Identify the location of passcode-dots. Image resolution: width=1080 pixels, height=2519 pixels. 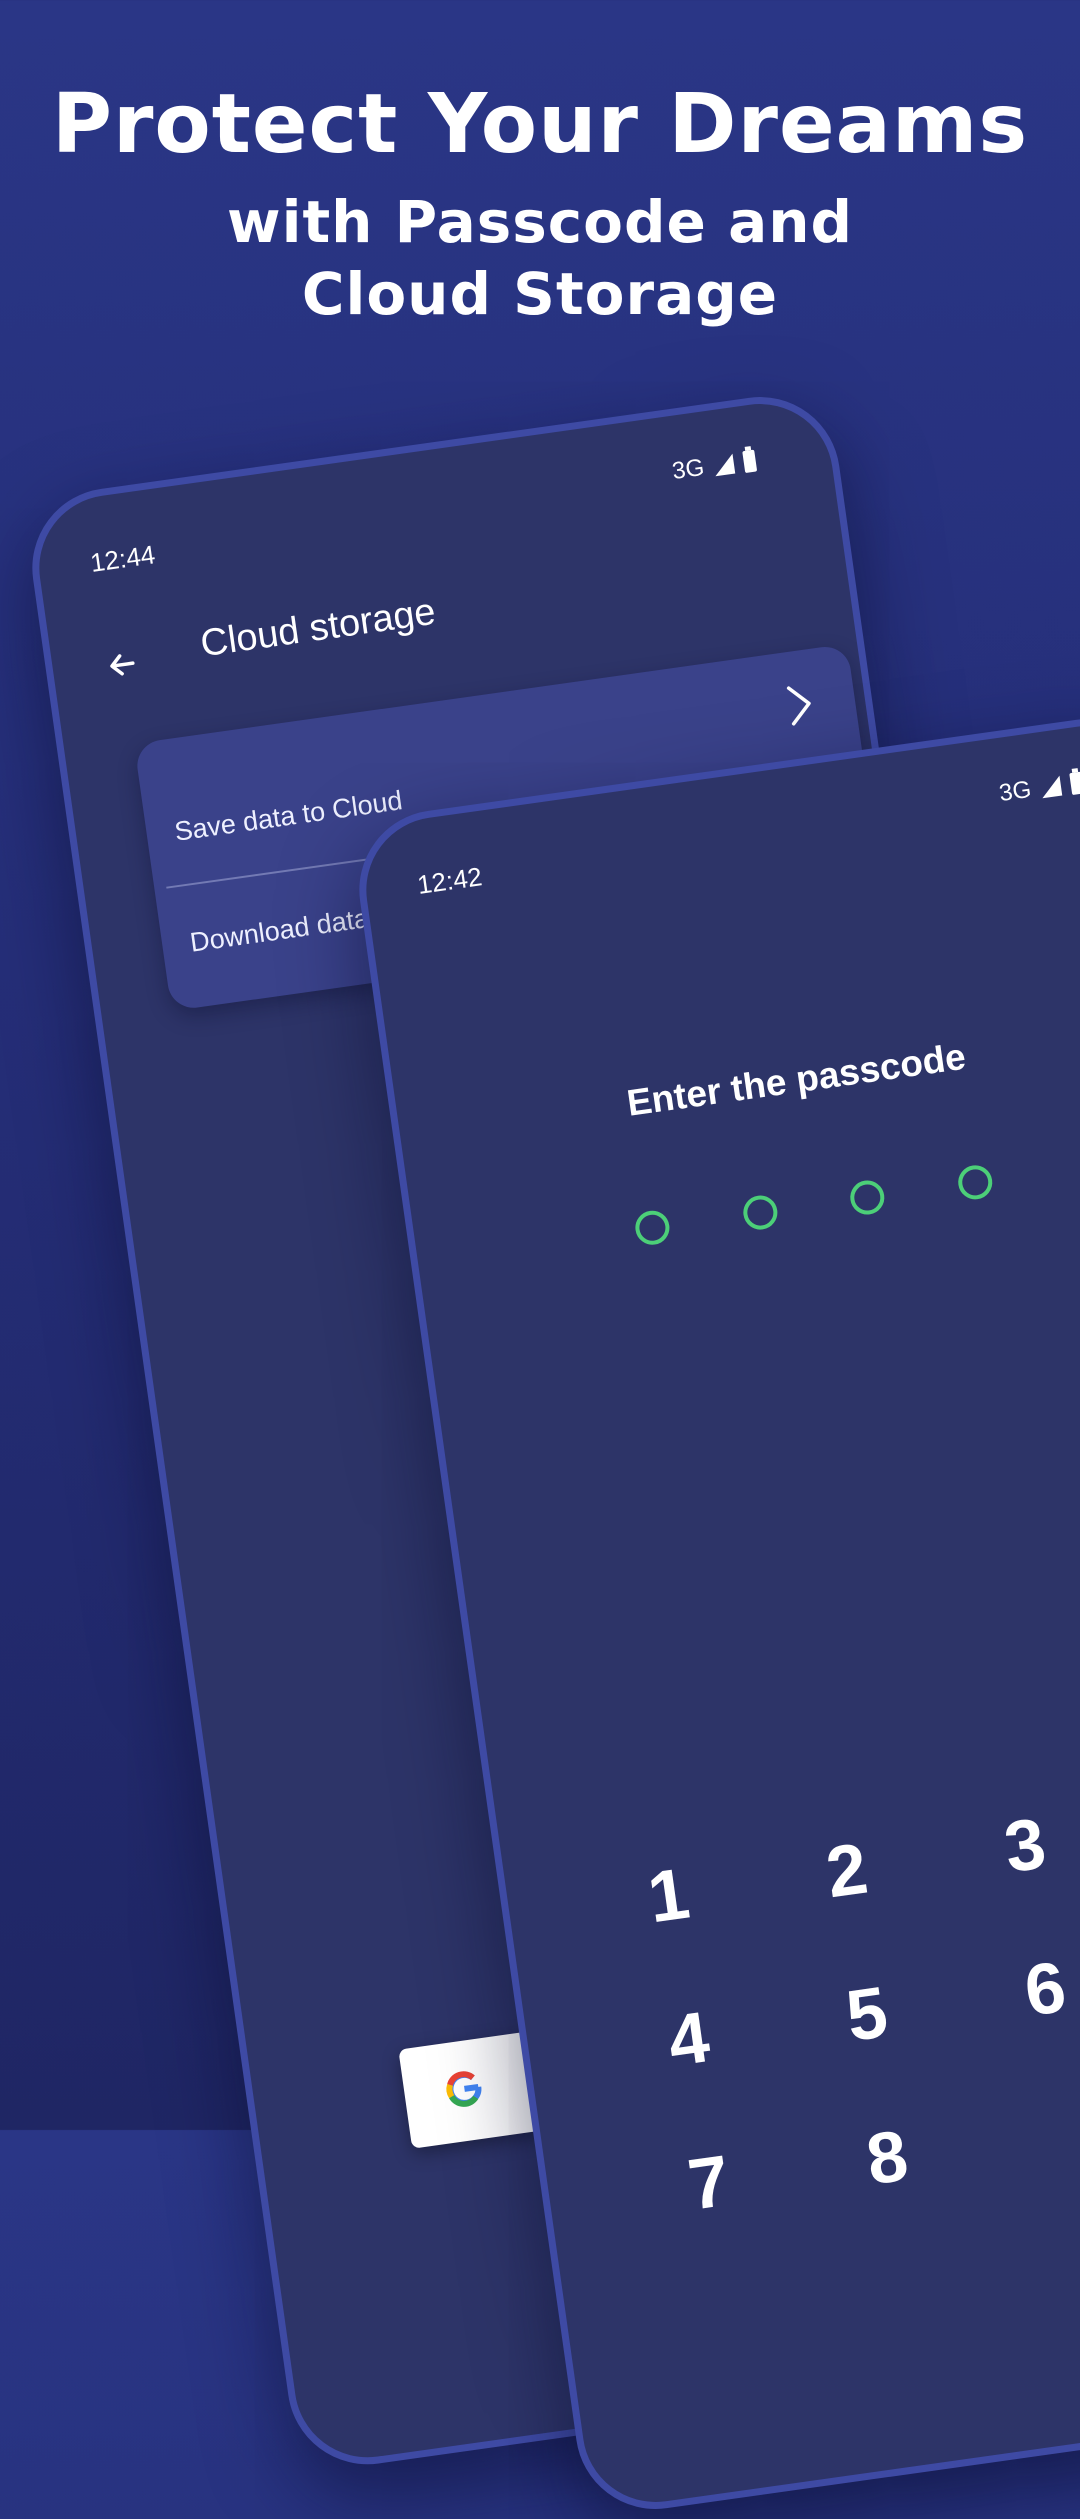
(814, 1205).